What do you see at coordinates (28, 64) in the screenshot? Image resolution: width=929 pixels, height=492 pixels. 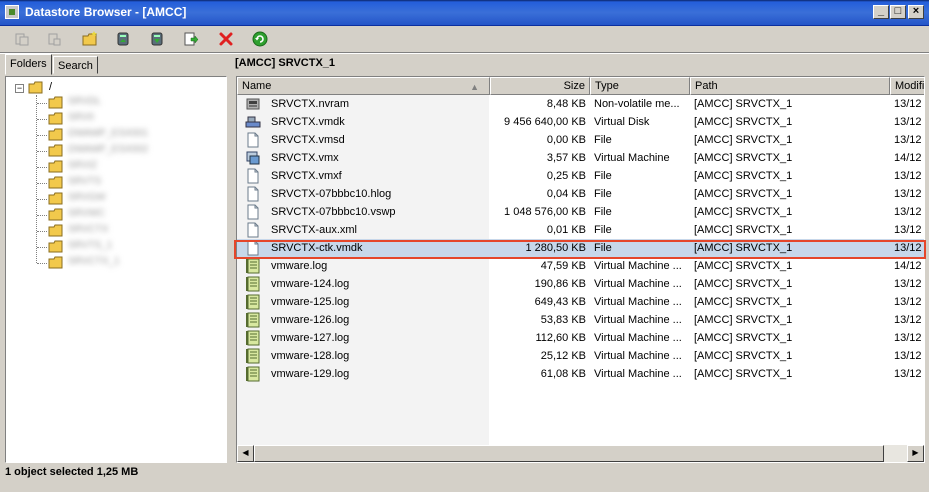 I see `tab-folders: Folders` at bounding box center [28, 64].